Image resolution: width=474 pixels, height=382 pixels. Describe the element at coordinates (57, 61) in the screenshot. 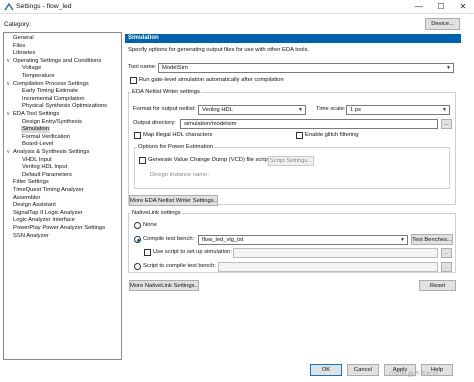

I see `tree-item: Operating Settings and Conditions` at that location.